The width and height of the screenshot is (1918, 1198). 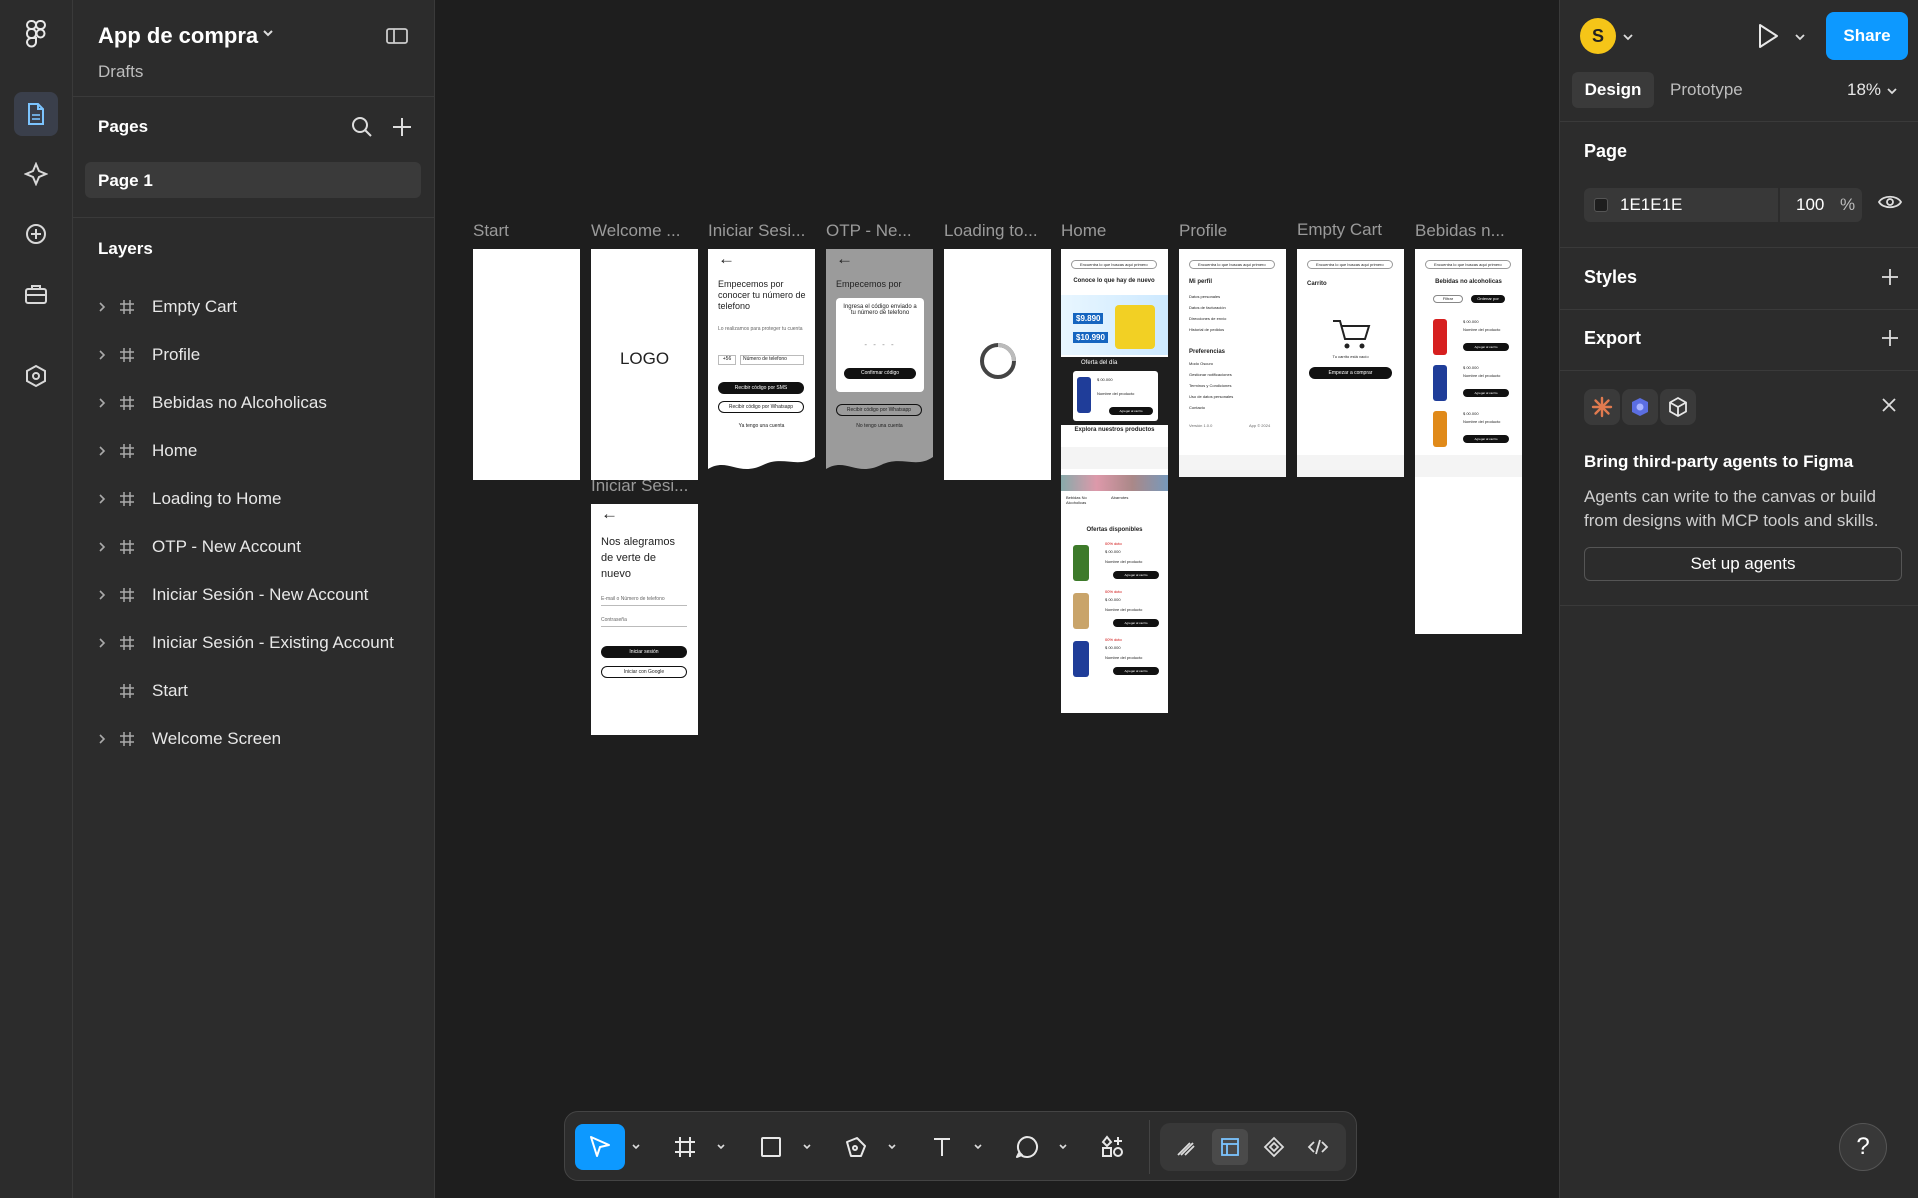 I want to click on close-icon, so click(x=1889, y=407).